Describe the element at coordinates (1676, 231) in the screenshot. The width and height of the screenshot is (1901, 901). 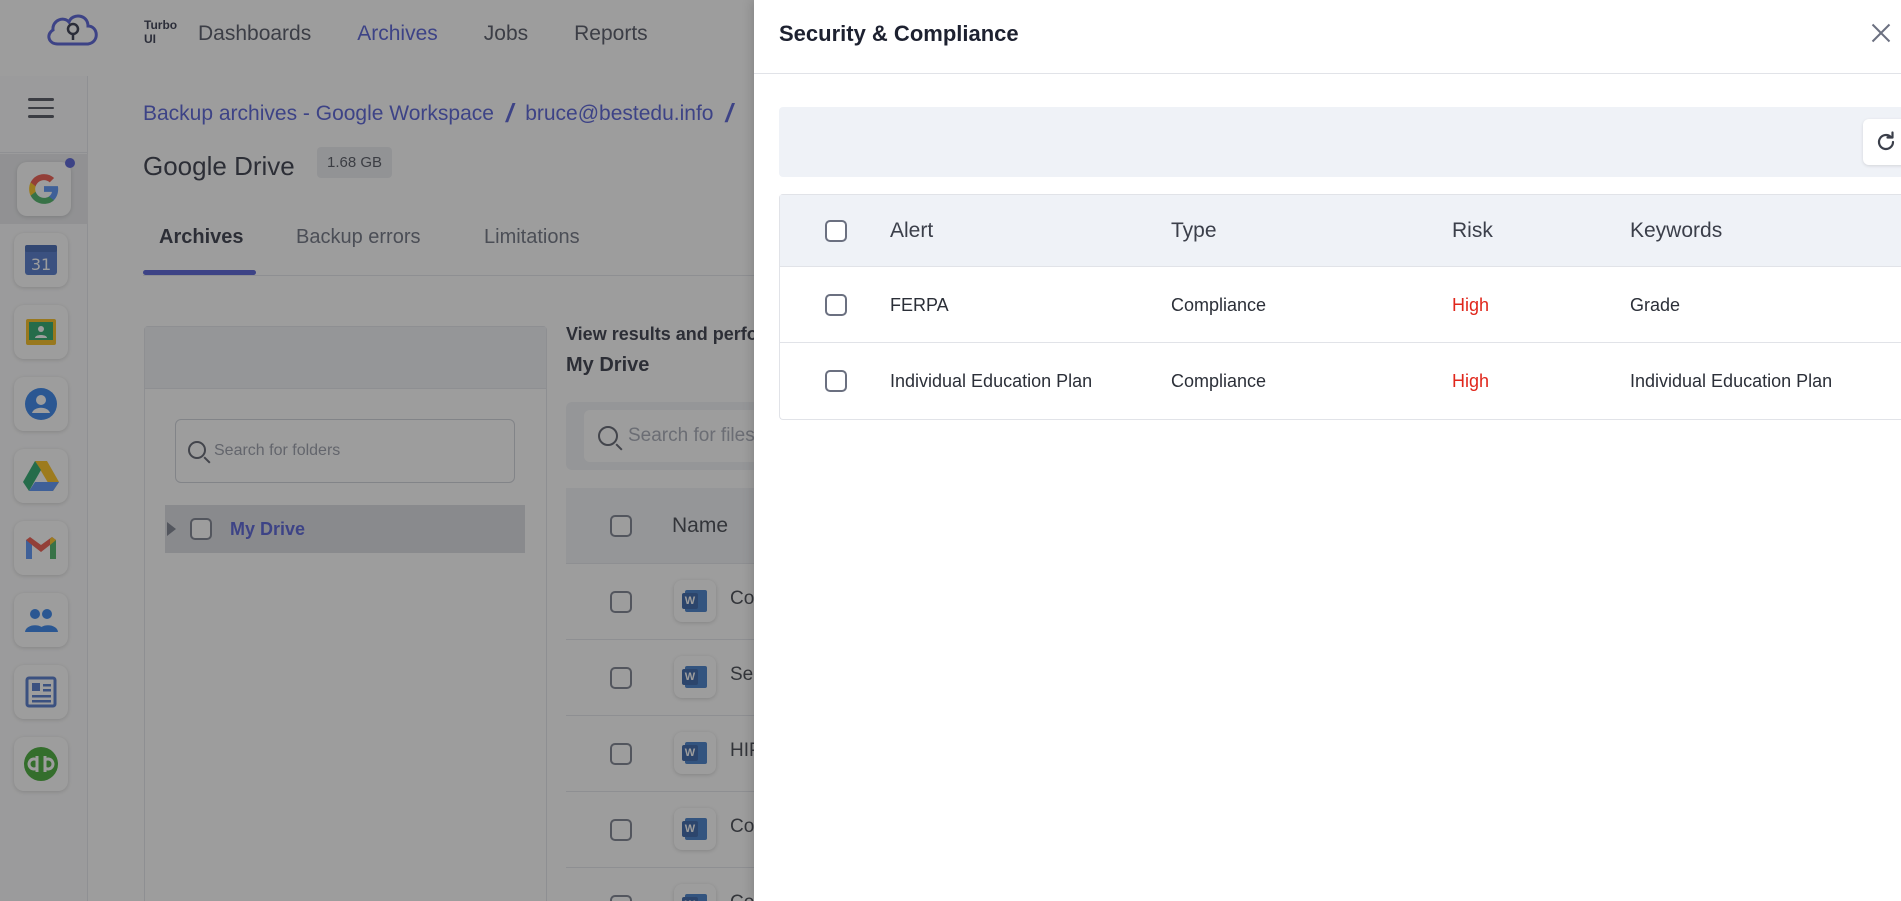
I see `column-keywords: Keywords` at that location.